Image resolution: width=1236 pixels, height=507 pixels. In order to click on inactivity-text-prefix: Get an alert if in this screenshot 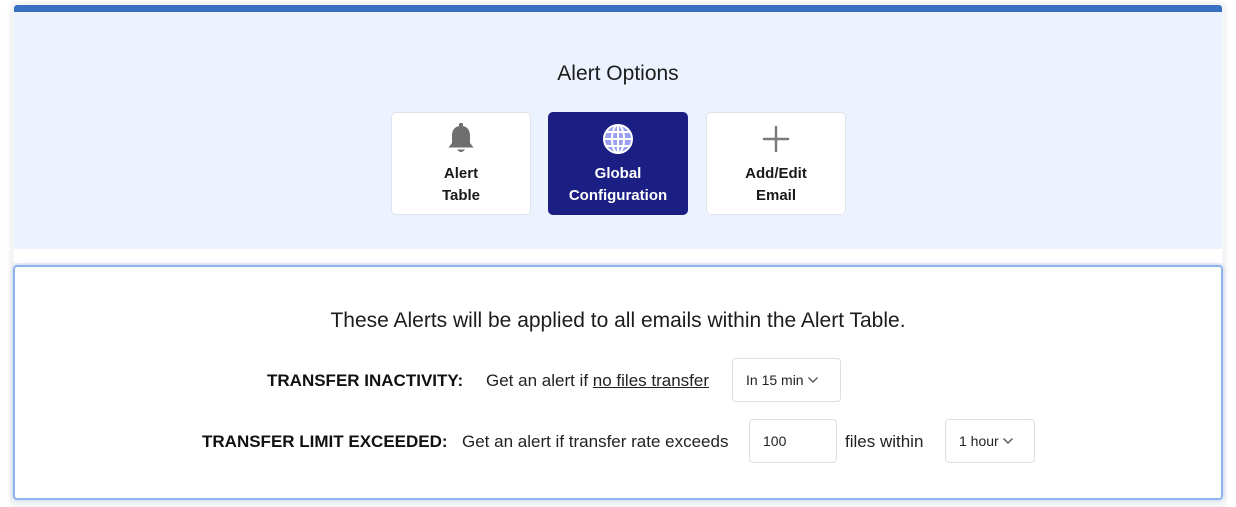, I will do `click(539, 380)`.